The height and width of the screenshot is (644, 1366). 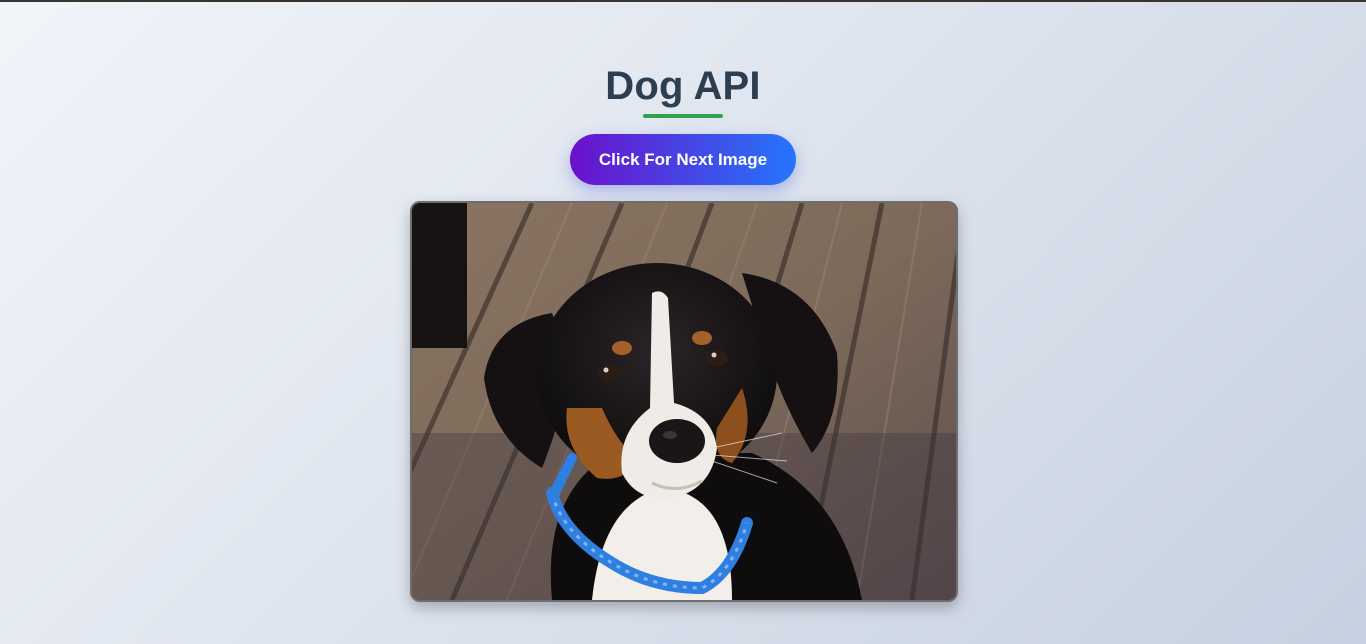 I want to click on title-underline, so click(x=683, y=116).